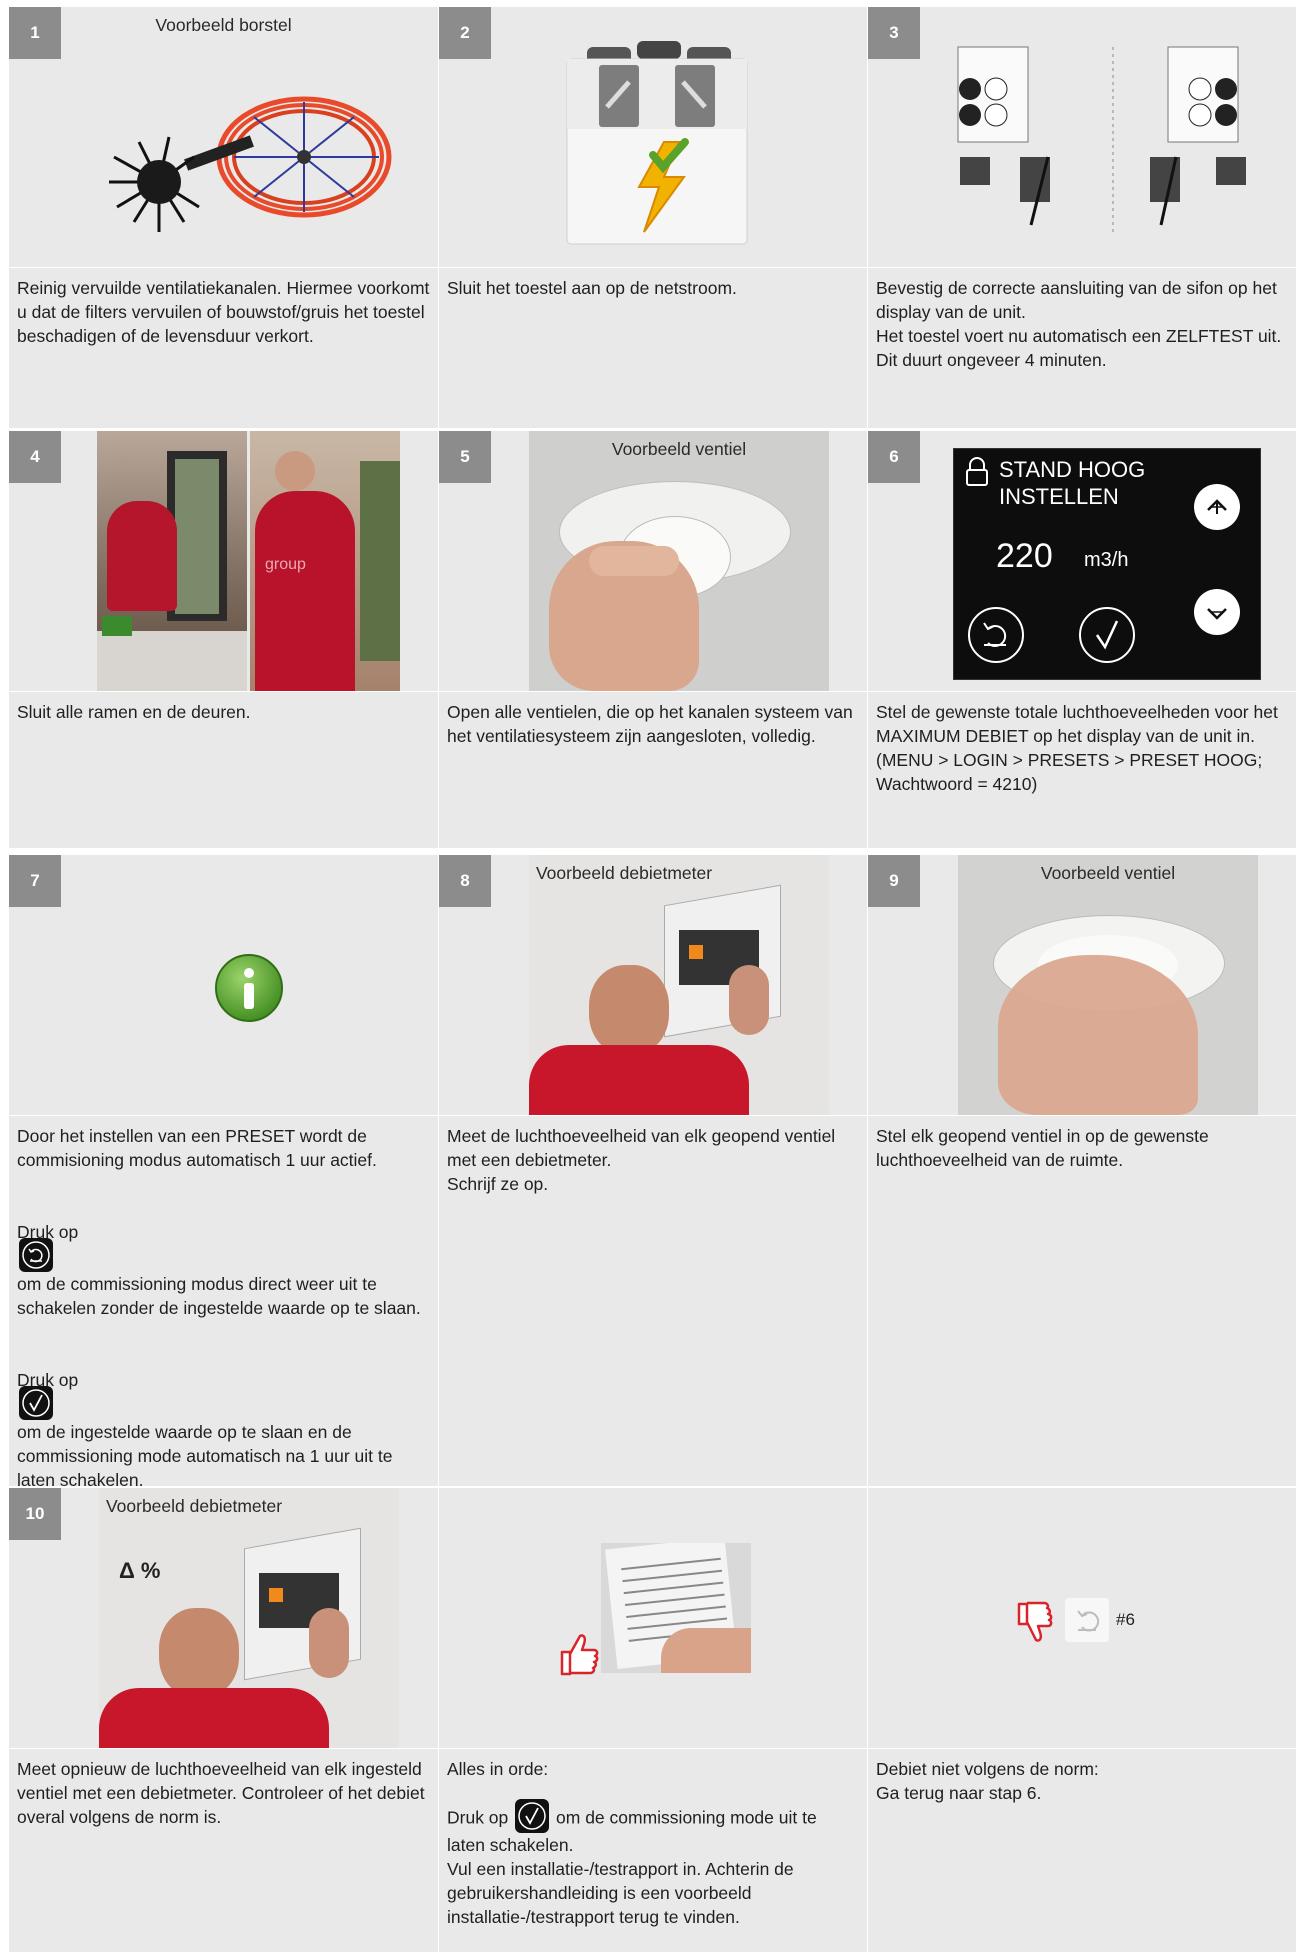 The width and height of the screenshot is (1299, 1952). I want to click on brush-illustration, so click(250, 164).